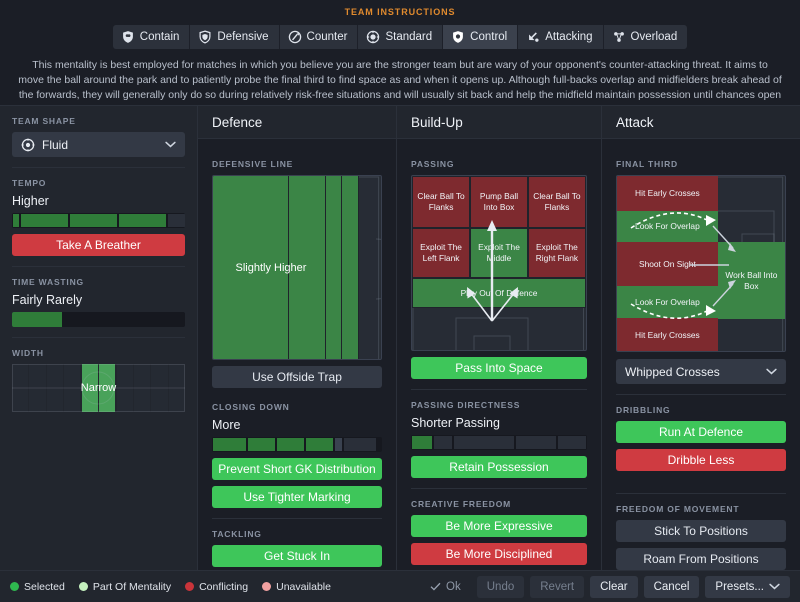 The image size is (800, 602). Describe the element at coordinates (701, 432) in the screenshot. I see `run-at-defence-button: Run At Defence` at that location.